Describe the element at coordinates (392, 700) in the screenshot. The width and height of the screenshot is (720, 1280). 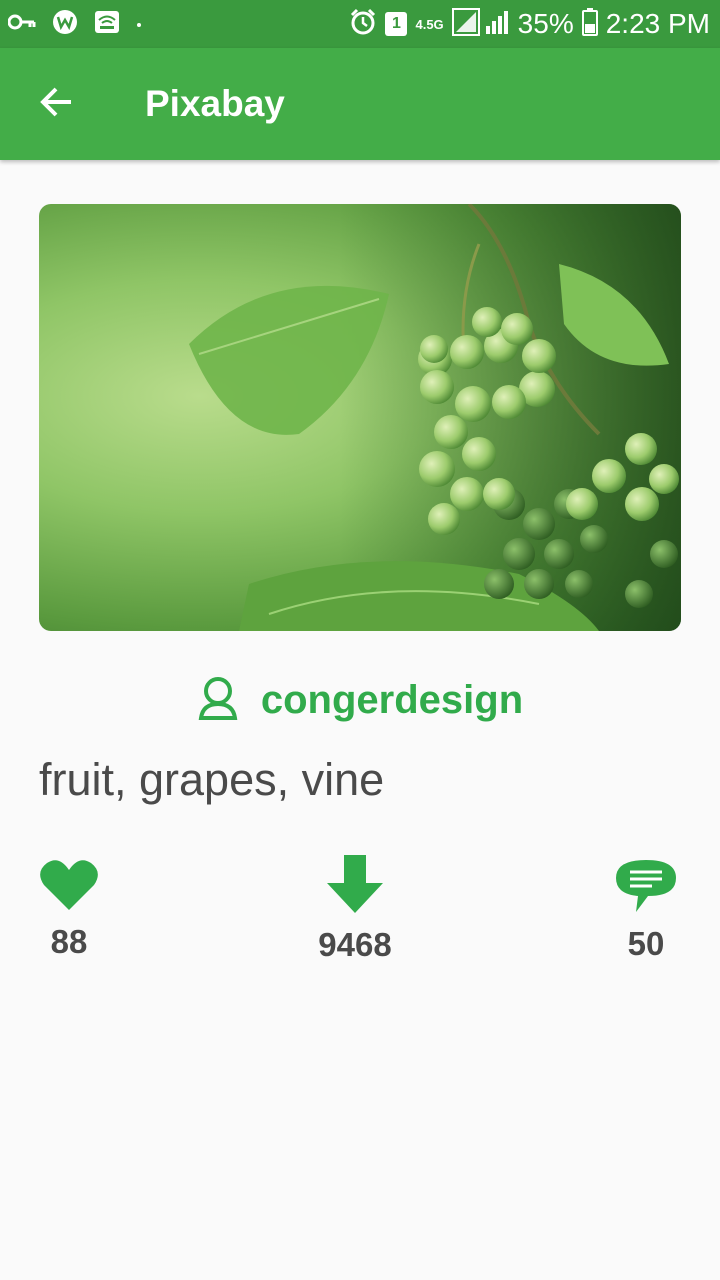
I see `author-name: congerdesign` at that location.